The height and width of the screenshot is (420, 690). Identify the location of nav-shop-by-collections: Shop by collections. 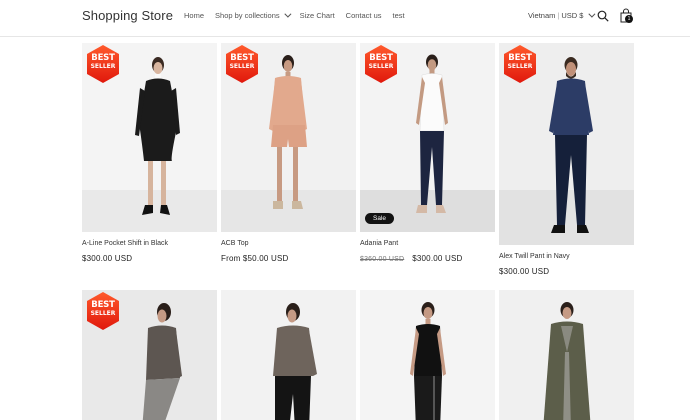
(253, 15).